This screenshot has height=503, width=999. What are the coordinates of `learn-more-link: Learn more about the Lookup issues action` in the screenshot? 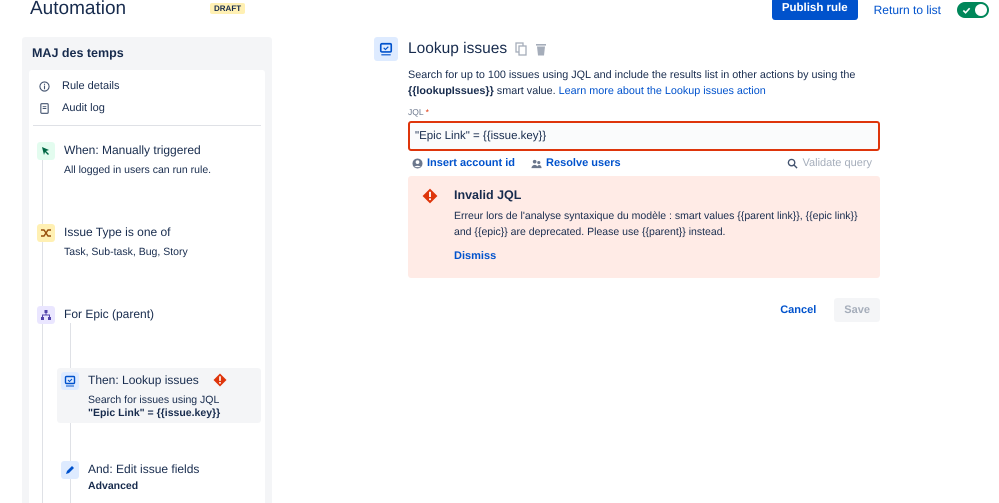 It's located at (662, 90).